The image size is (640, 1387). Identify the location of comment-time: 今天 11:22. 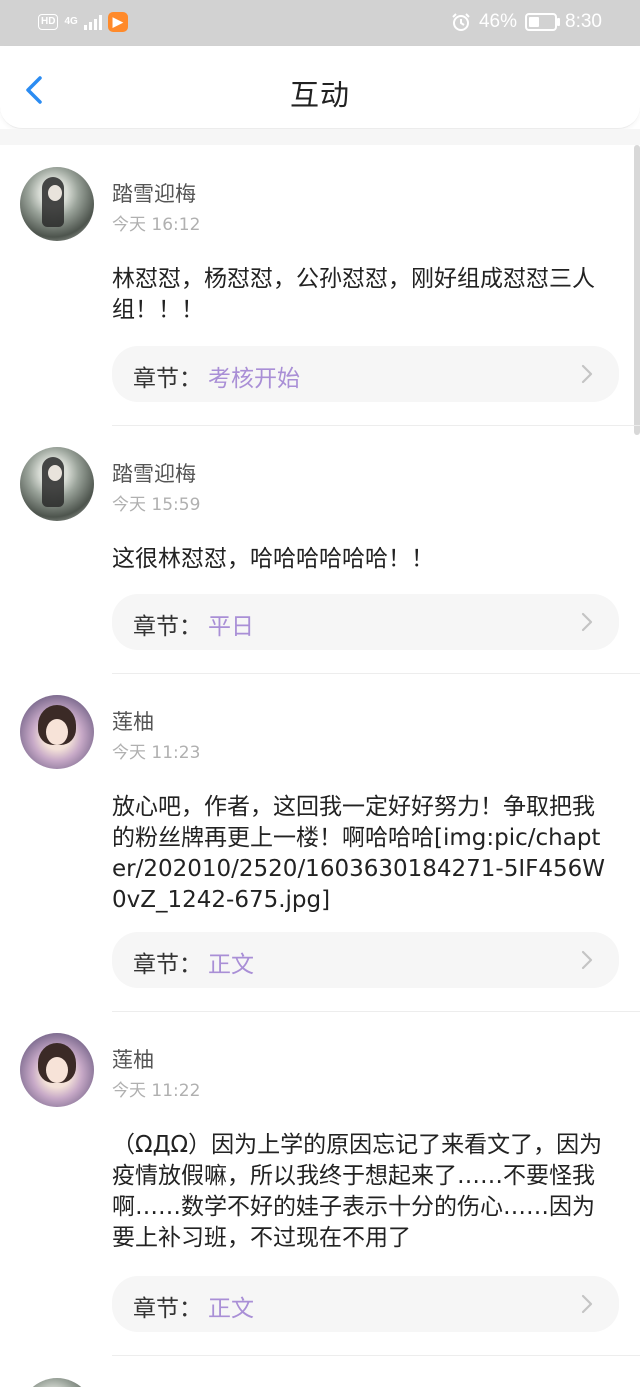
(156, 1091).